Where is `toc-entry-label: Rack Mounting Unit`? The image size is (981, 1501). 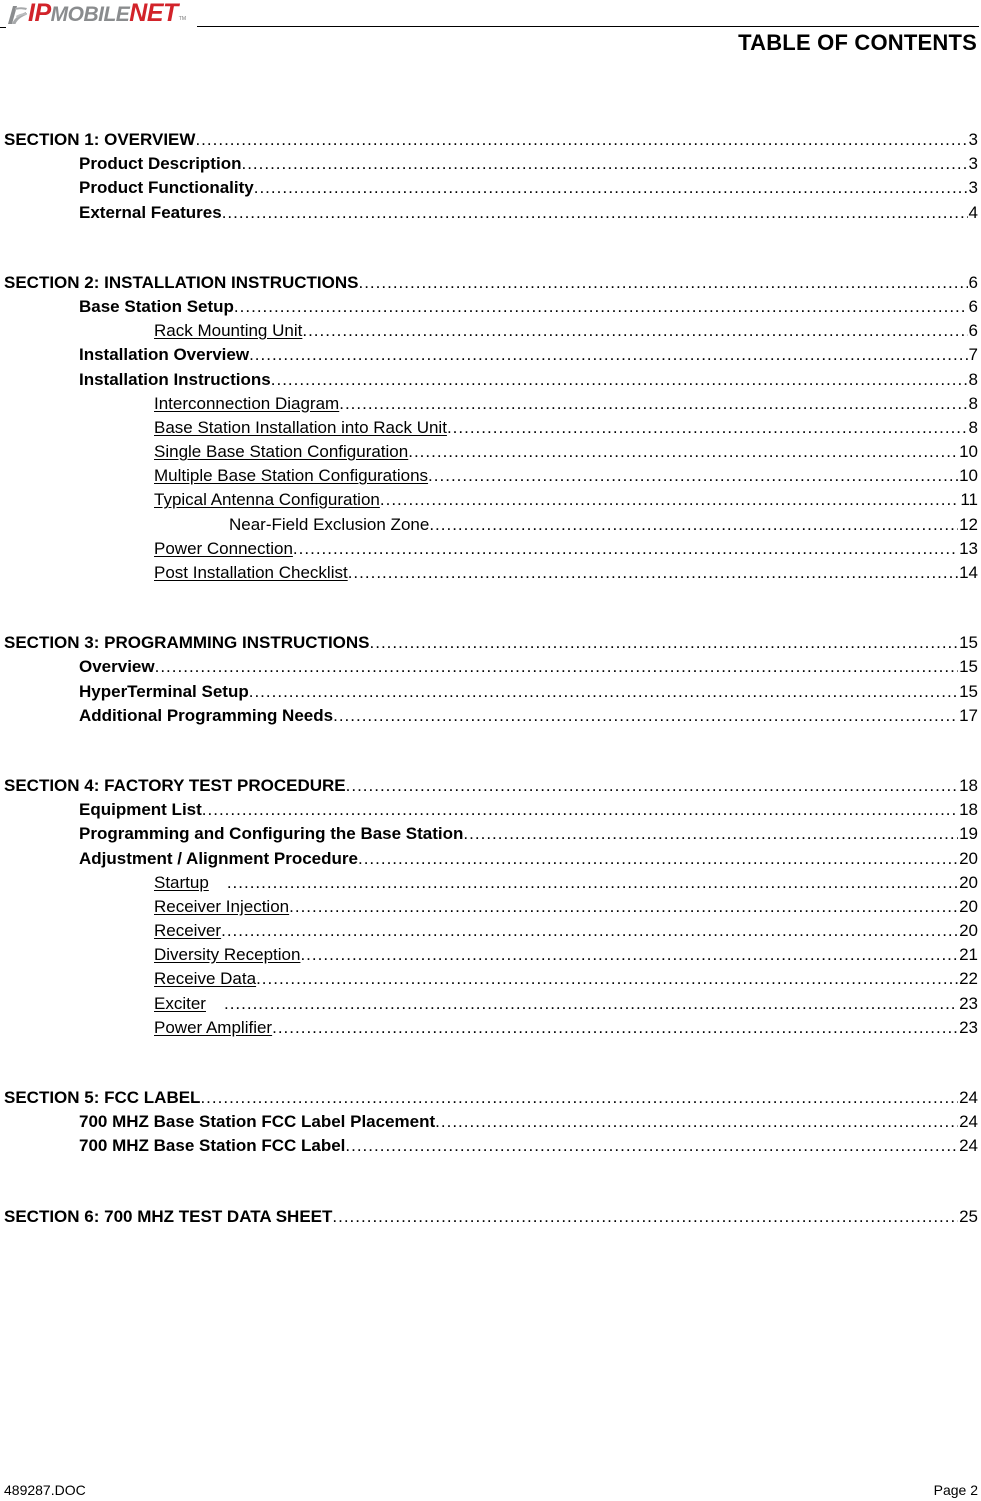
toc-entry-label: Rack Mounting Unit is located at coordinates (228, 331).